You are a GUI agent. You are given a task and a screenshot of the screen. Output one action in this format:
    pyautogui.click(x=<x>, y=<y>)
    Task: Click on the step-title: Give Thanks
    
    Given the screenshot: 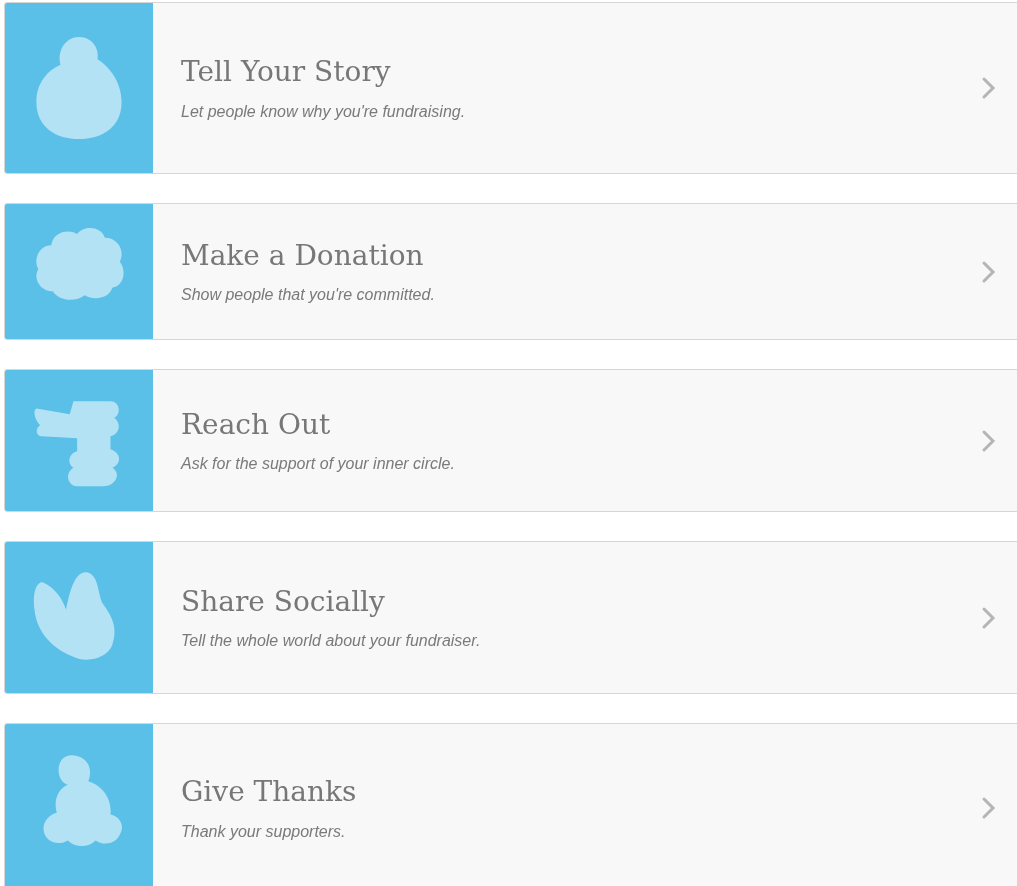 What is the action you would take?
    pyautogui.click(x=269, y=792)
    